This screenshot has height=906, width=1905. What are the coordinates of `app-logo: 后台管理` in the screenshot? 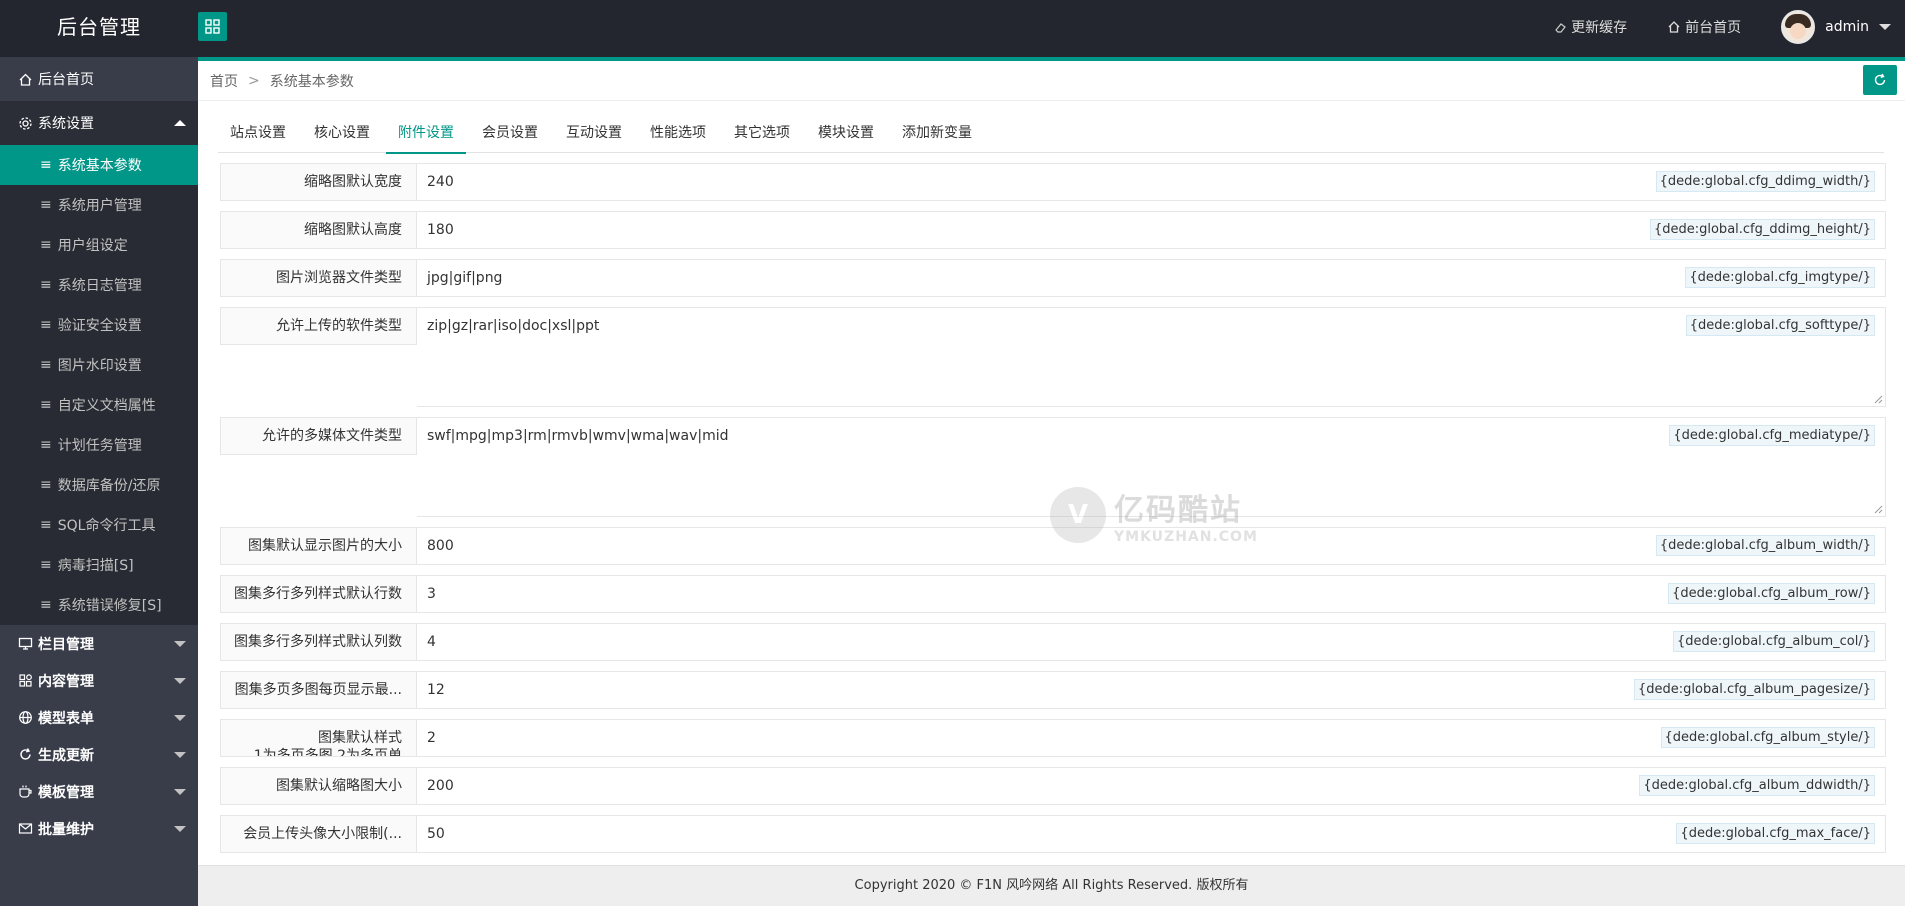 It's located at (99, 28).